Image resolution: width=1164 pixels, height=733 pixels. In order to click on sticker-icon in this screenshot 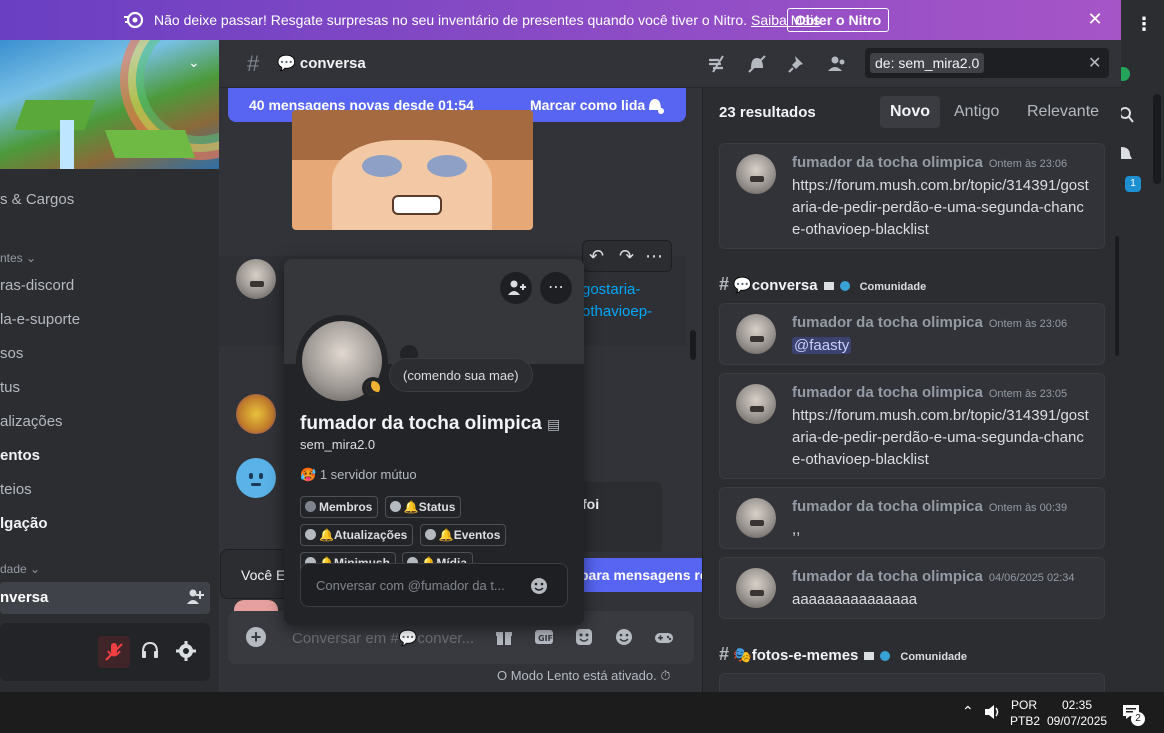, I will do `click(584, 637)`.